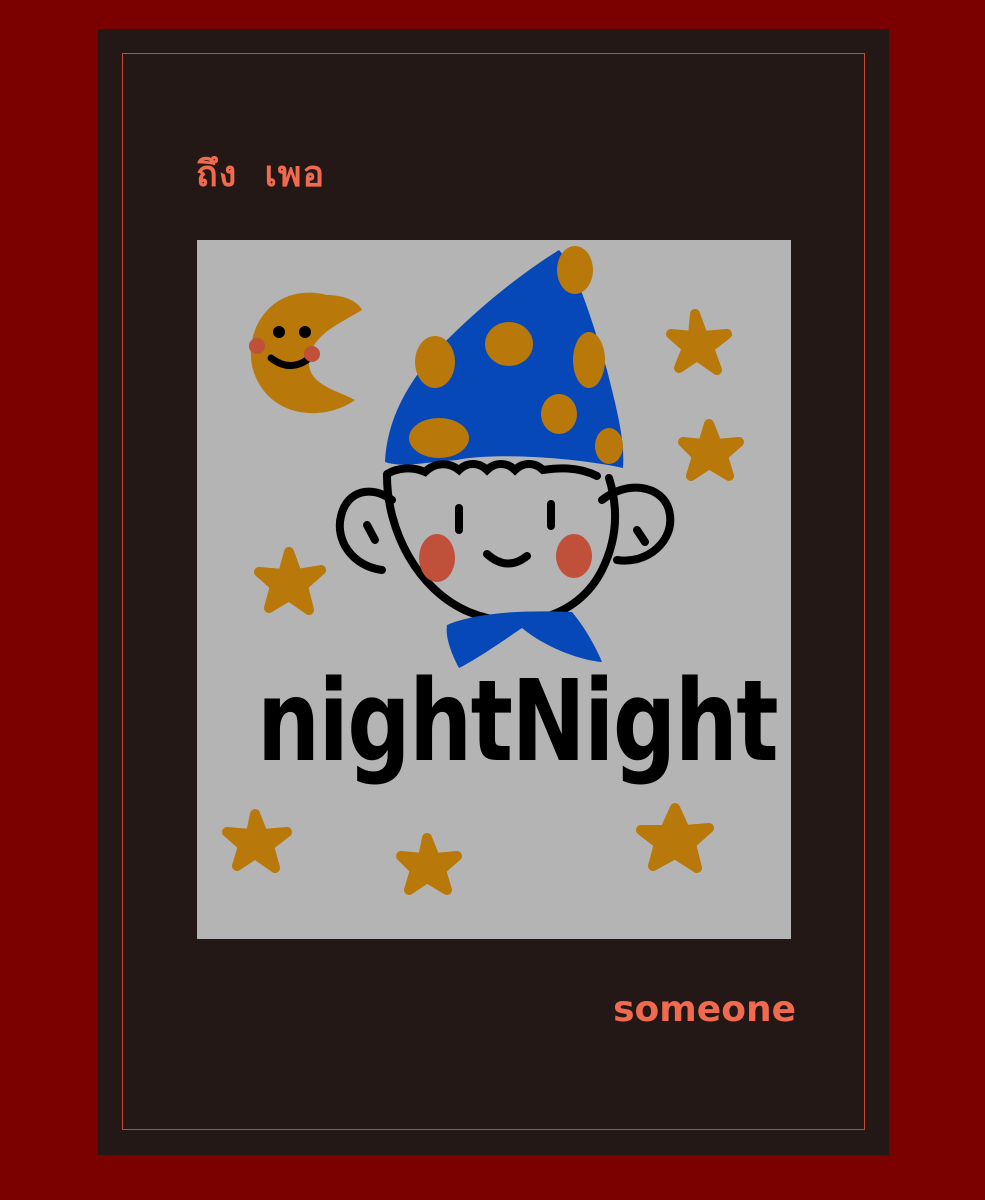 Image resolution: width=985 pixels, height=1200 pixels. I want to click on to-label: ถึง, so click(217, 174).